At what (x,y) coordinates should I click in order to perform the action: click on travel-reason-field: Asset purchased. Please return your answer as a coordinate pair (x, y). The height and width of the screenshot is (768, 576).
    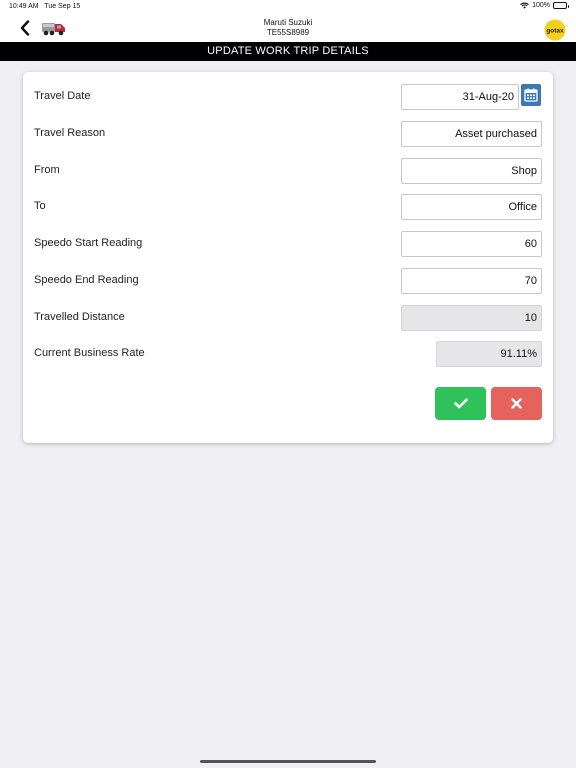
    Looking at the image, I should click on (471, 134).